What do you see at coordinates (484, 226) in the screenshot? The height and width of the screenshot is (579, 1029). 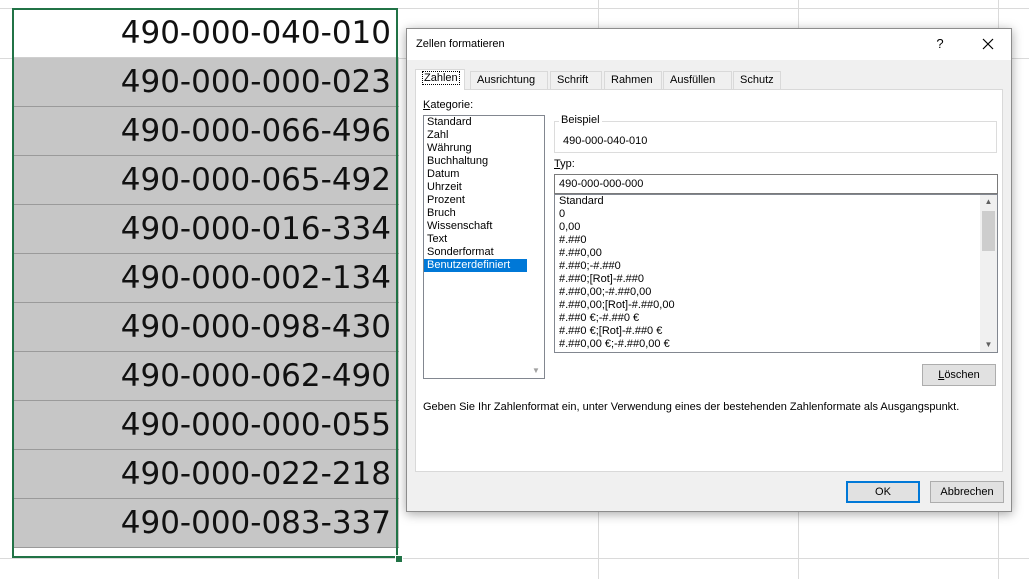 I see `category-item: Wissenschaft` at bounding box center [484, 226].